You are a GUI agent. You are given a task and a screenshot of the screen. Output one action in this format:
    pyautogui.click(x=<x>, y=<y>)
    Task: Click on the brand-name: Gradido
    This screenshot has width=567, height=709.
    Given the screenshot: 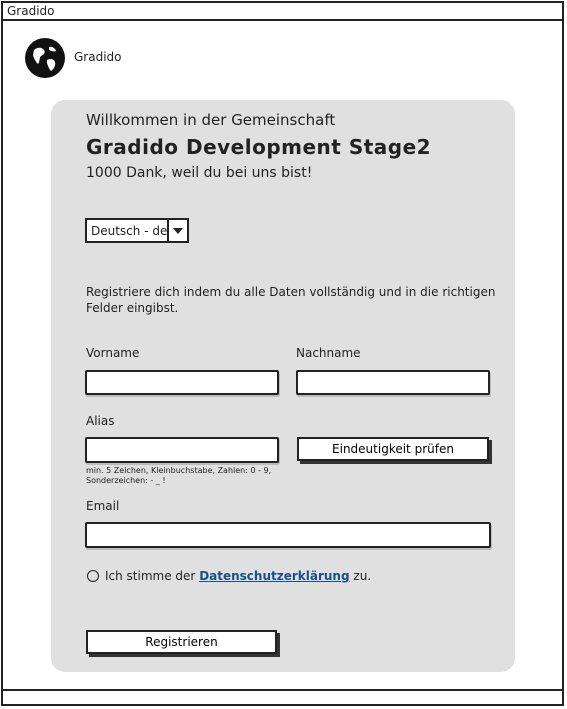 What is the action you would take?
    pyautogui.click(x=98, y=57)
    